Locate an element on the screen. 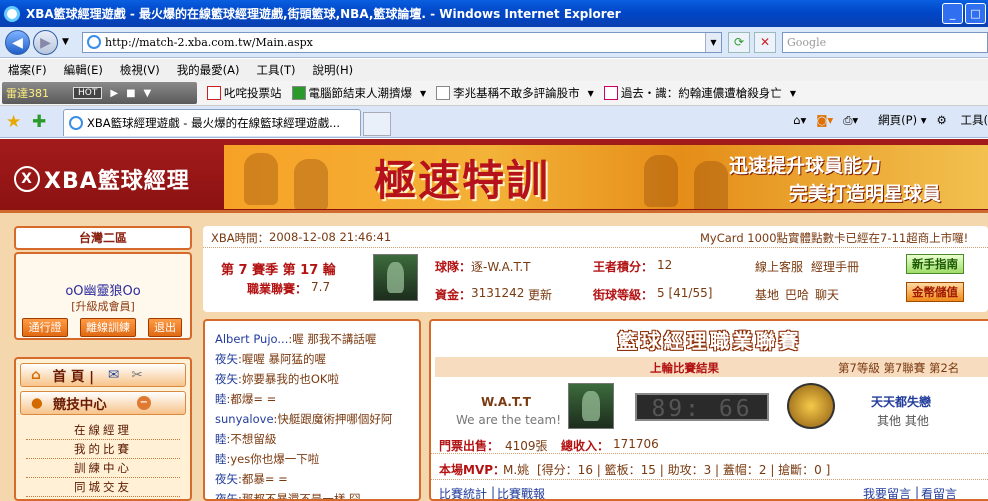 The width and height of the screenshot is (988, 501). radio-player: 雷達381 HOT ▶ ■ ▼ is located at coordinates (99, 93).